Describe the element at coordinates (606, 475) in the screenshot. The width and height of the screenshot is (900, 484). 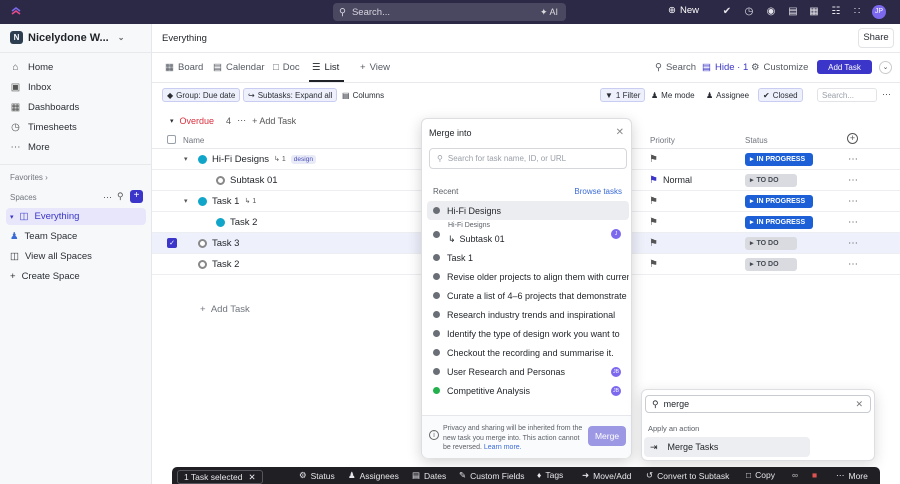
I see `bulk-move-button: ➜ Move/Add` at that location.